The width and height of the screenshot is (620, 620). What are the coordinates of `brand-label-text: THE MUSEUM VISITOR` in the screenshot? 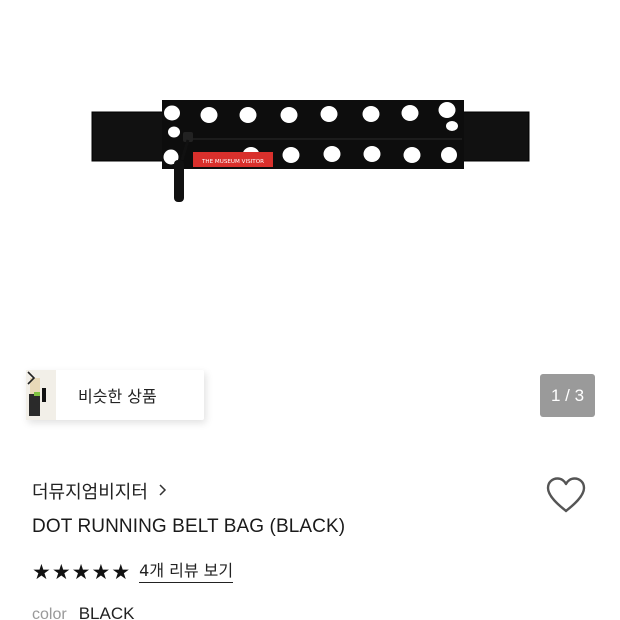 It's located at (232, 162).